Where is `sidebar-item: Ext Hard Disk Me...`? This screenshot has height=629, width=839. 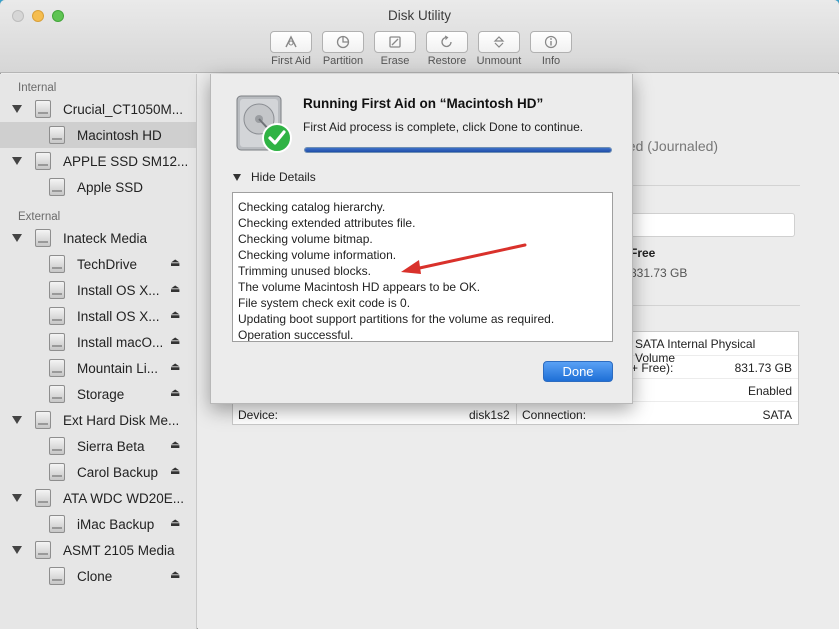
sidebar-item: Ext Hard Disk Me... is located at coordinates (98, 420).